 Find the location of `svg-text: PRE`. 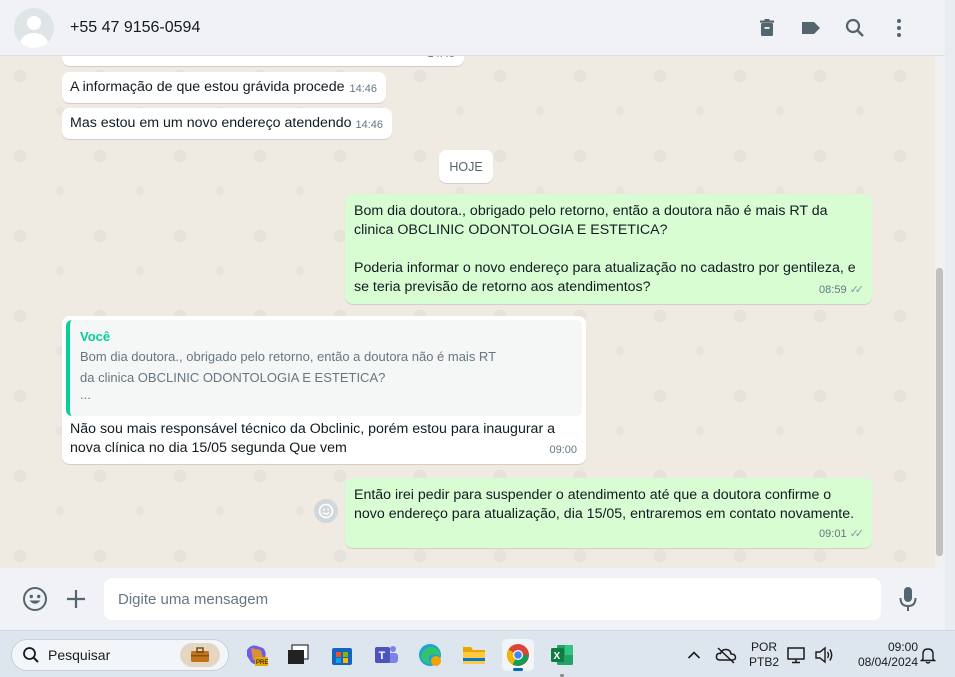

svg-text: PRE is located at coordinates (262, 663).